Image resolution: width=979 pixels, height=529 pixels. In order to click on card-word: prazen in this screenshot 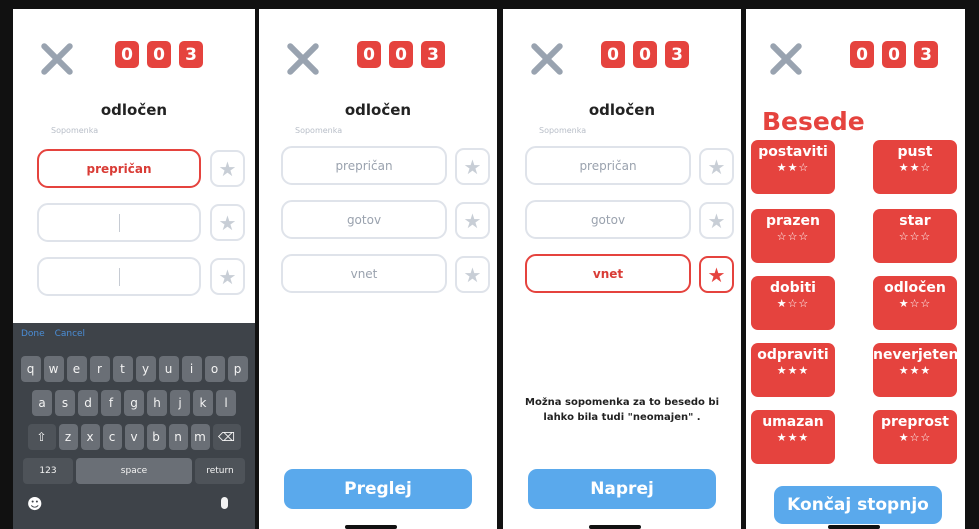, I will do `click(793, 221)`.